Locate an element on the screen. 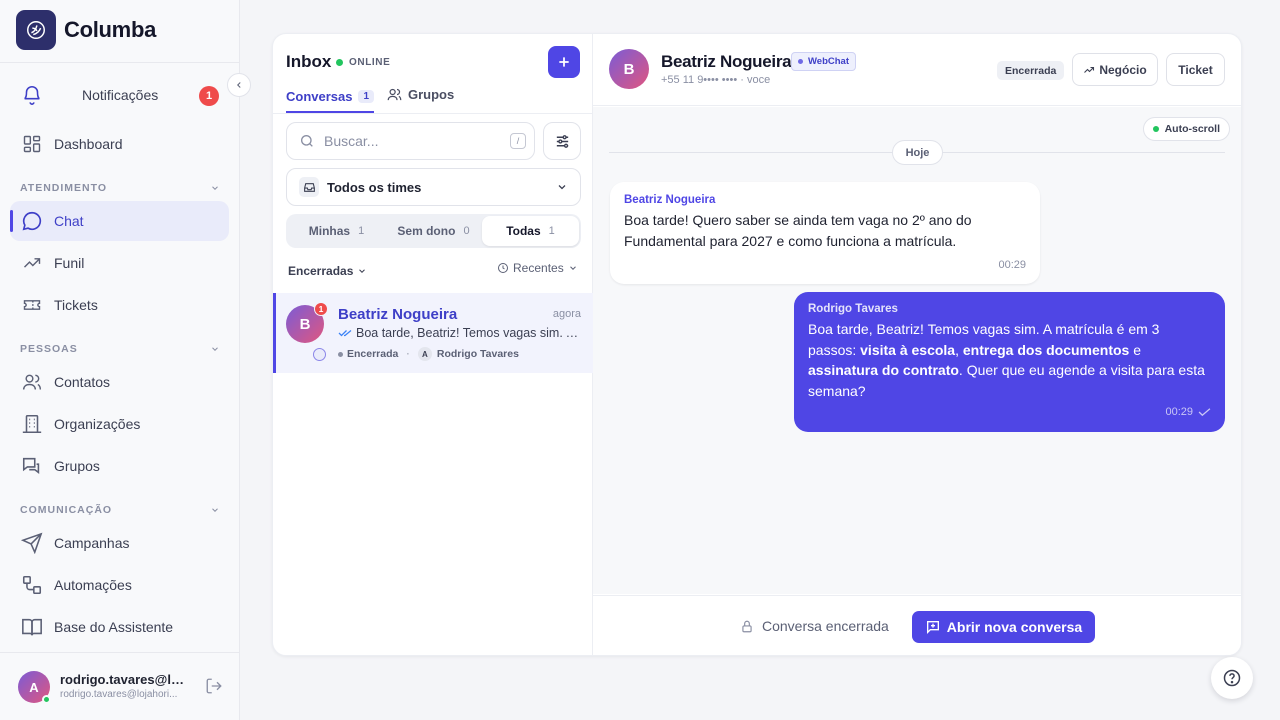  search-icon is located at coordinates (307, 141).